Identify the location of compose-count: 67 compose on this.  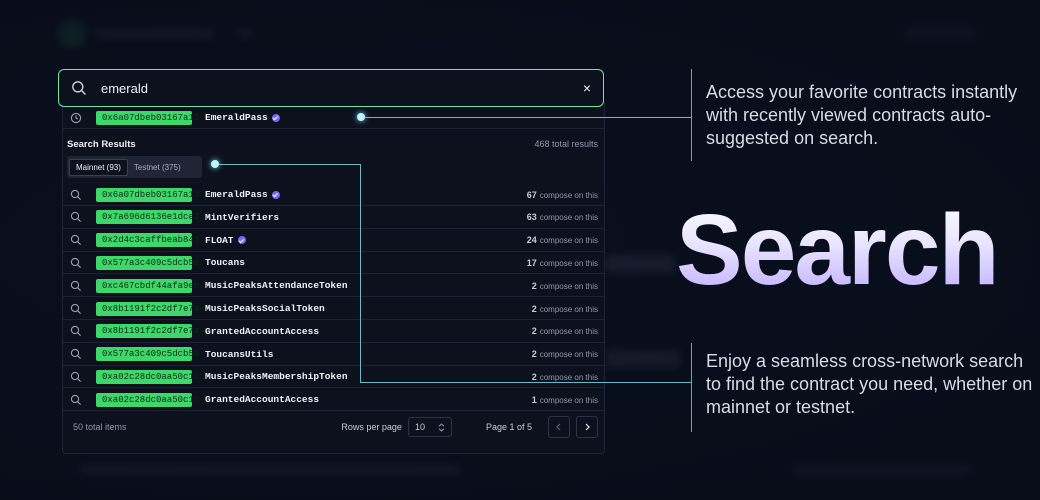
(562, 195).